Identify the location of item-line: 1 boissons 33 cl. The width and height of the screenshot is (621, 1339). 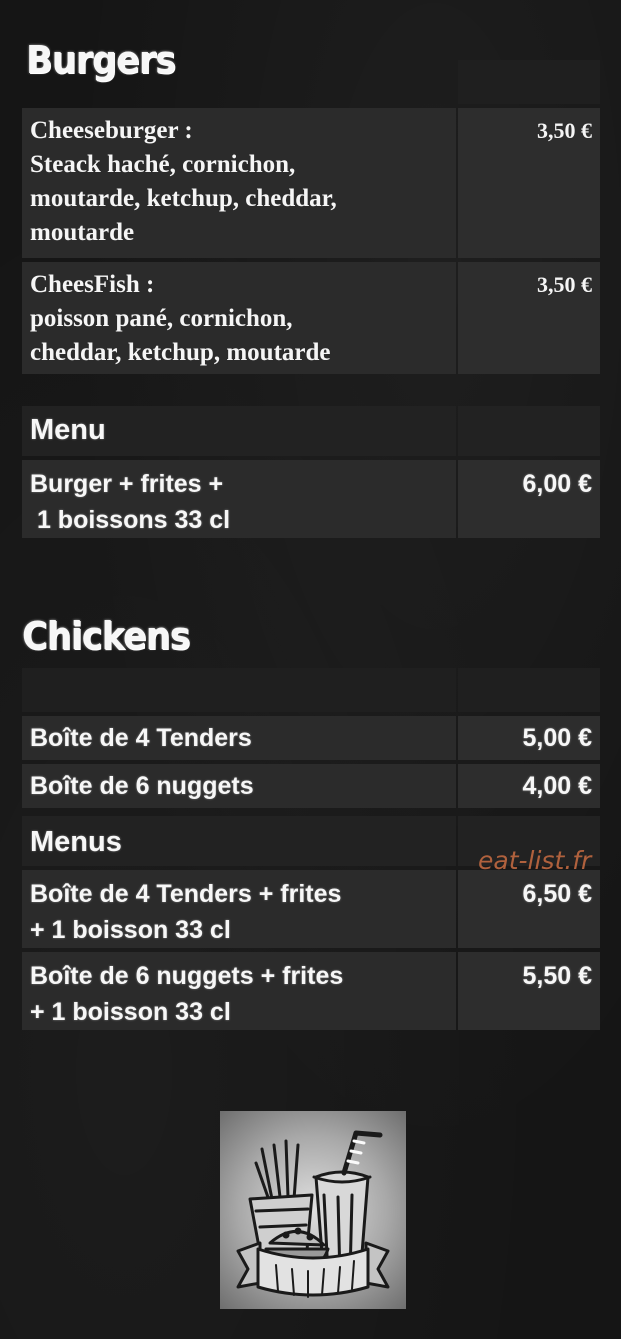
(130, 520).